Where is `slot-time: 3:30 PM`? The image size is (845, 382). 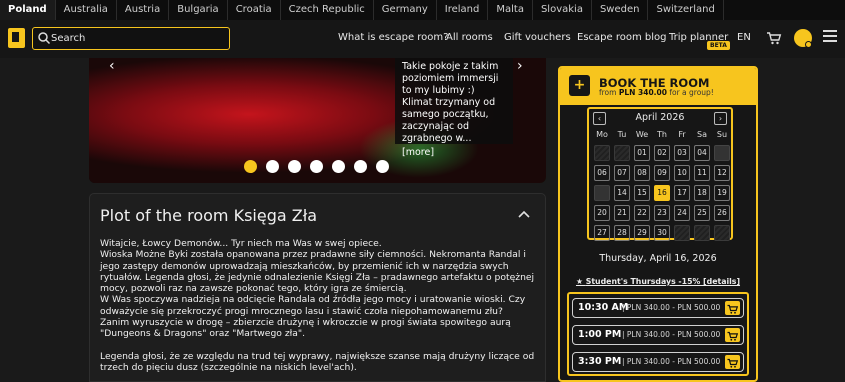 slot-time: 3:30 PM is located at coordinates (600, 361).